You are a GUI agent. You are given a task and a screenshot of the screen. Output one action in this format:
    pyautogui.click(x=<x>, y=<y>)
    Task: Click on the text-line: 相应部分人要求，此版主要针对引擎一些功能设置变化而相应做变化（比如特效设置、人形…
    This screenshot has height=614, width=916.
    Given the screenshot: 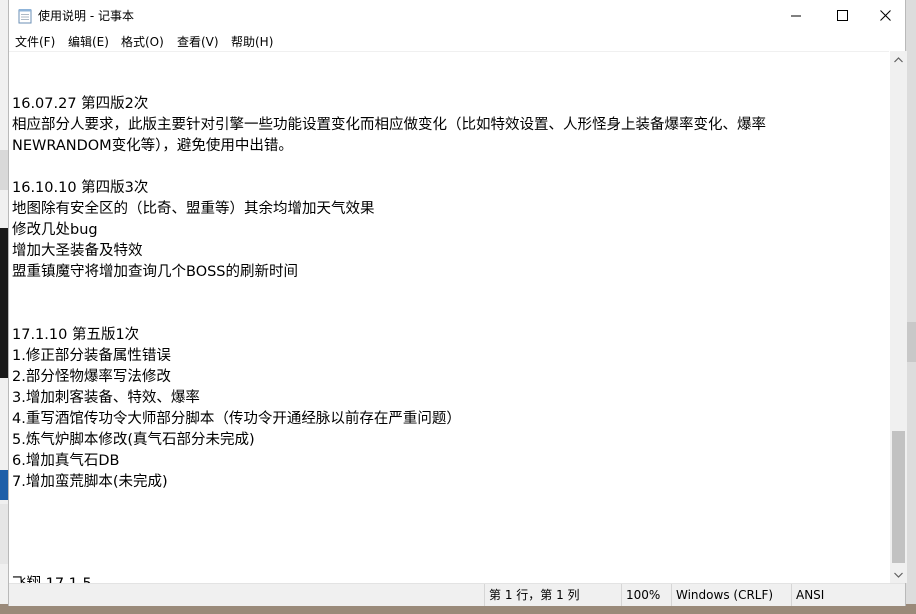 What is the action you would take?
    pyautogui.click(x=389, y=125)
    